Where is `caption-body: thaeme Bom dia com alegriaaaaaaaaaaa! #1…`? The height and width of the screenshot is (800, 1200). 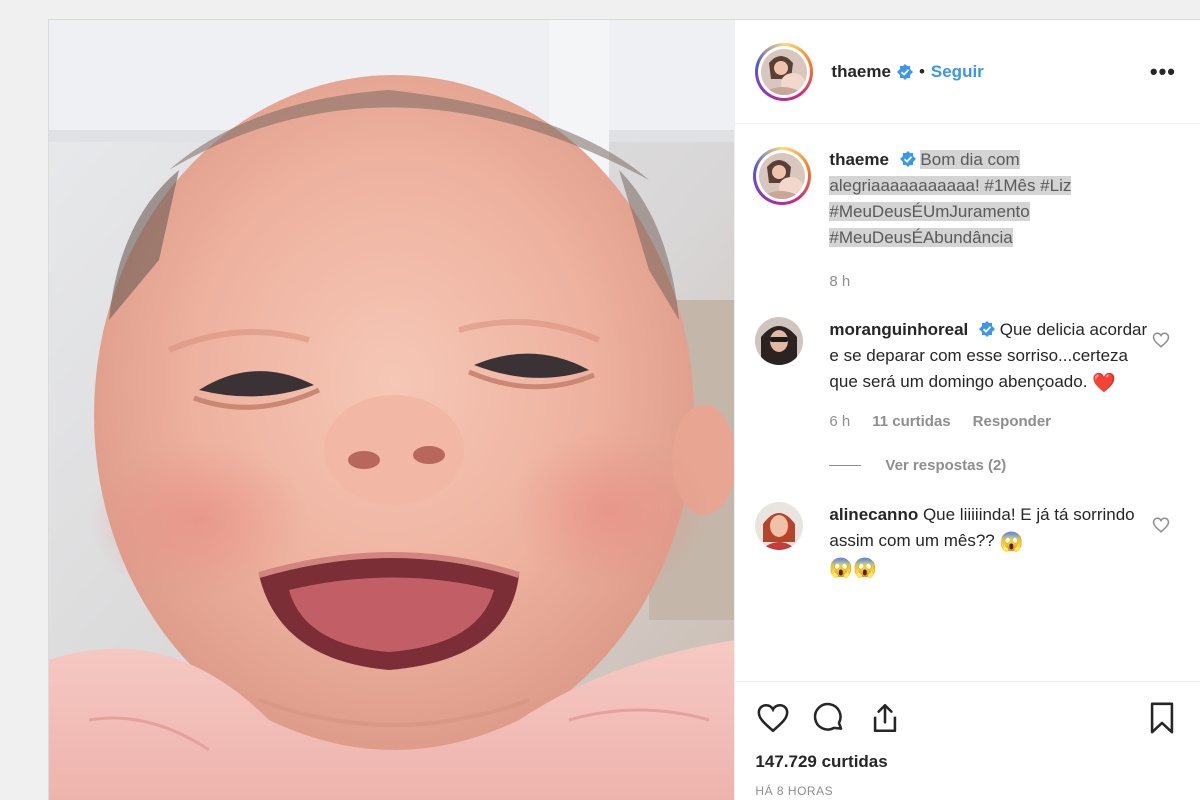 caption-body: thaeme Bom dia com alegriaaaaaaaaaaa! #1… is located at coordinates (989, 221).